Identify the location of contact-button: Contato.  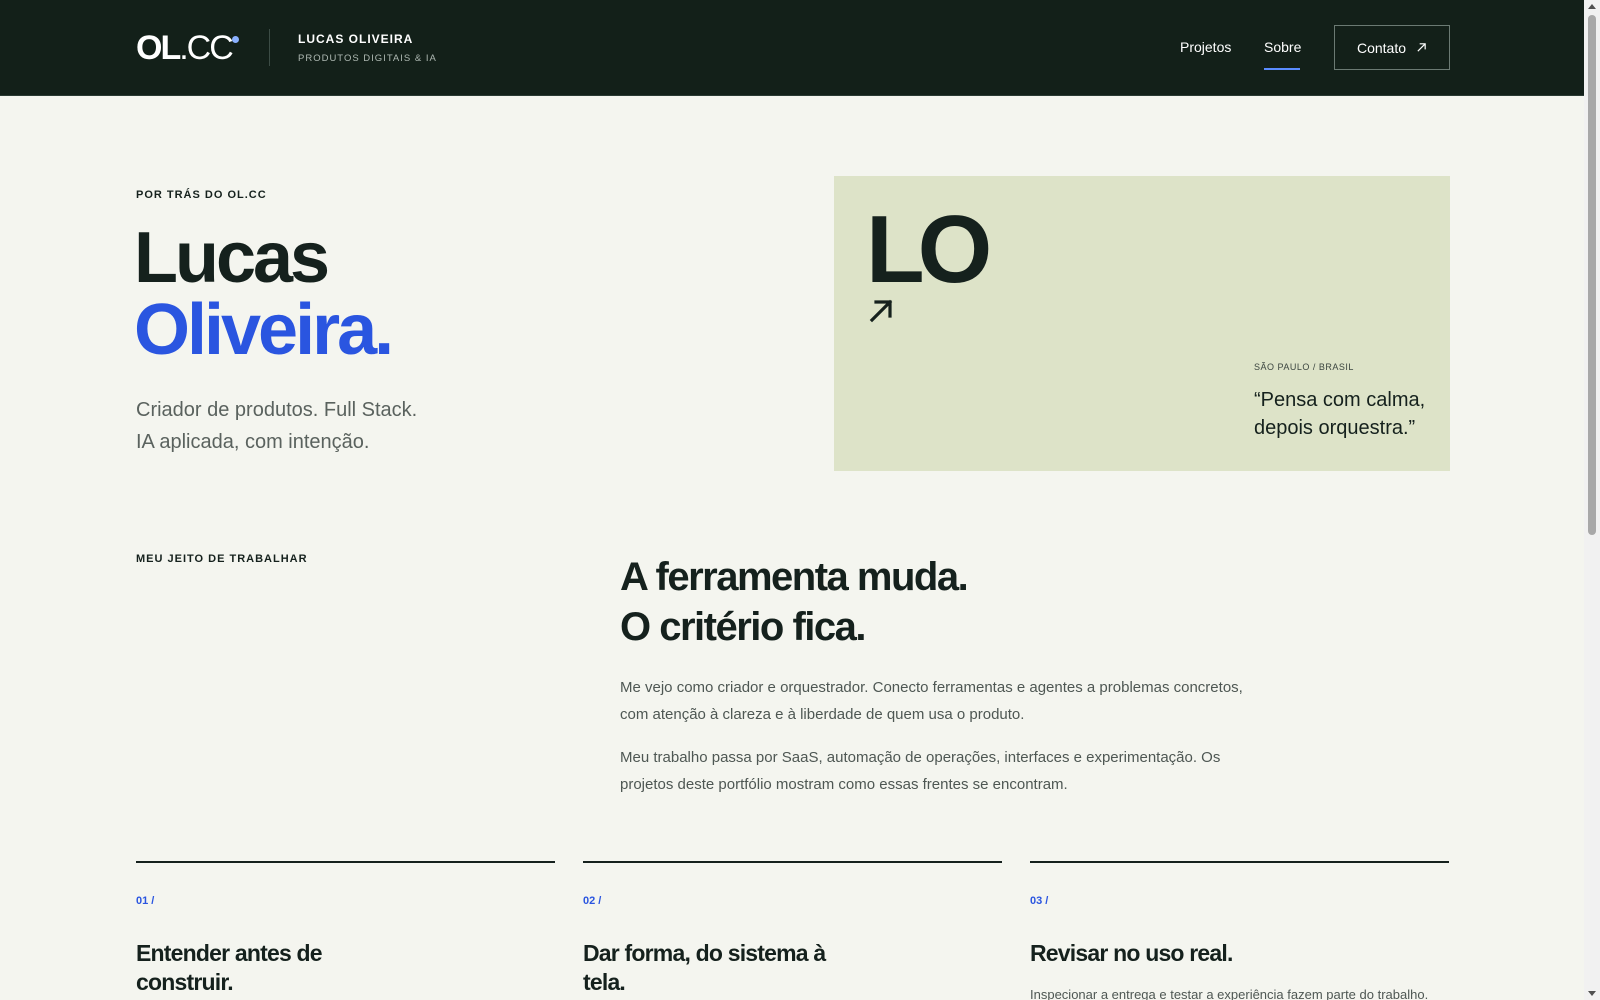
(1392, 47).